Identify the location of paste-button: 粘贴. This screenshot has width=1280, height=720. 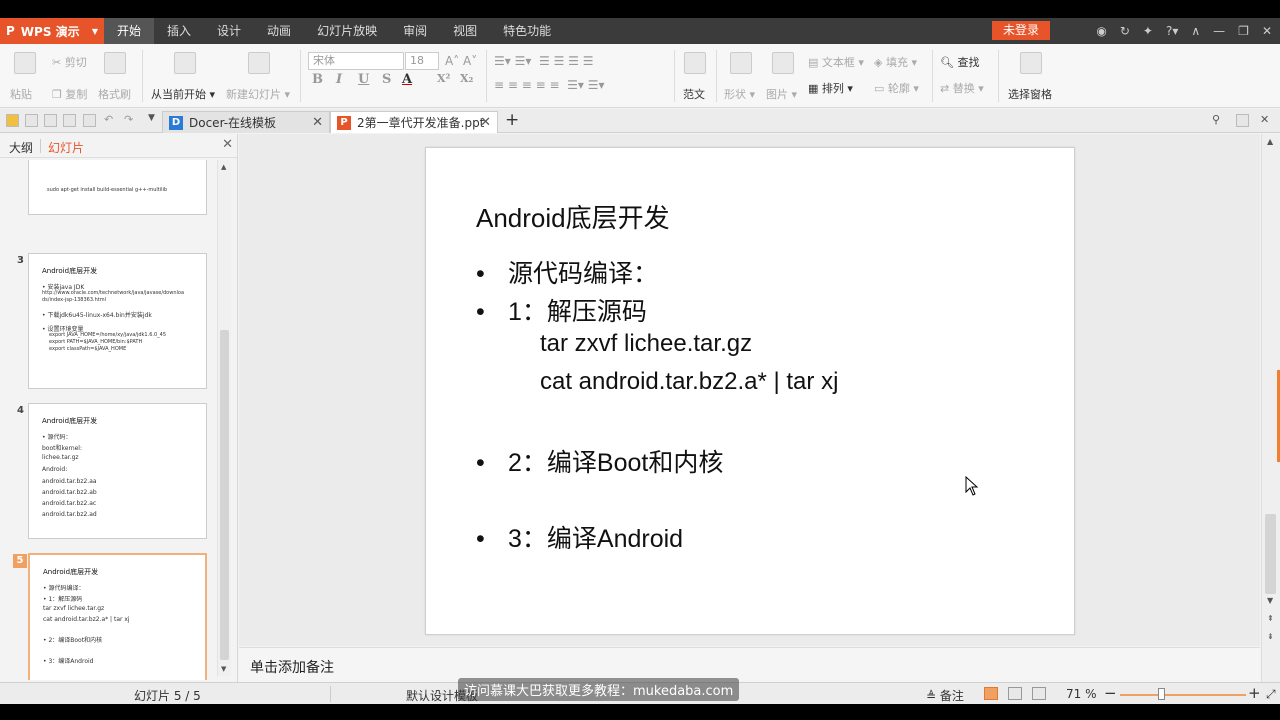
(21, 94).